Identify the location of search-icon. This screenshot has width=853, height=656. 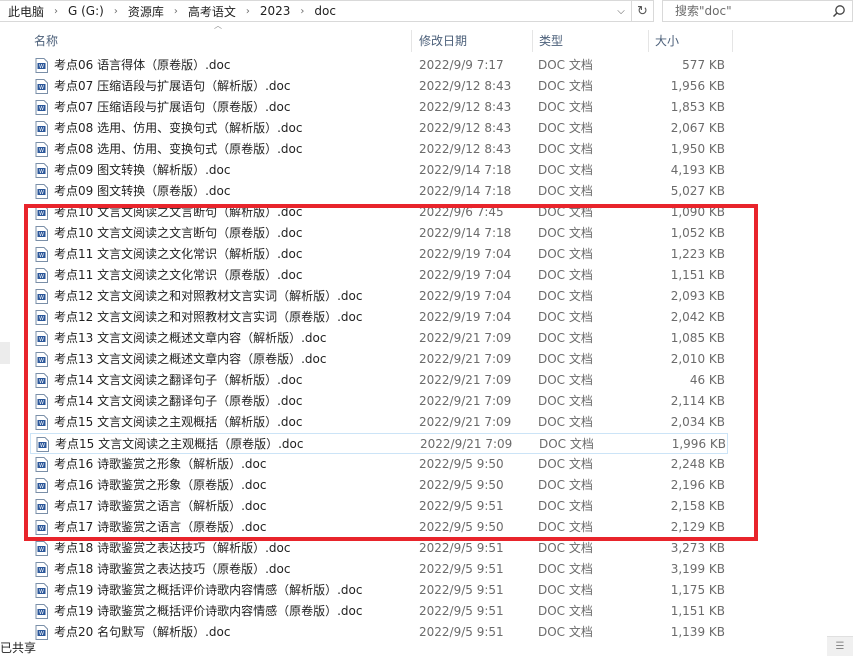
(839, 11).